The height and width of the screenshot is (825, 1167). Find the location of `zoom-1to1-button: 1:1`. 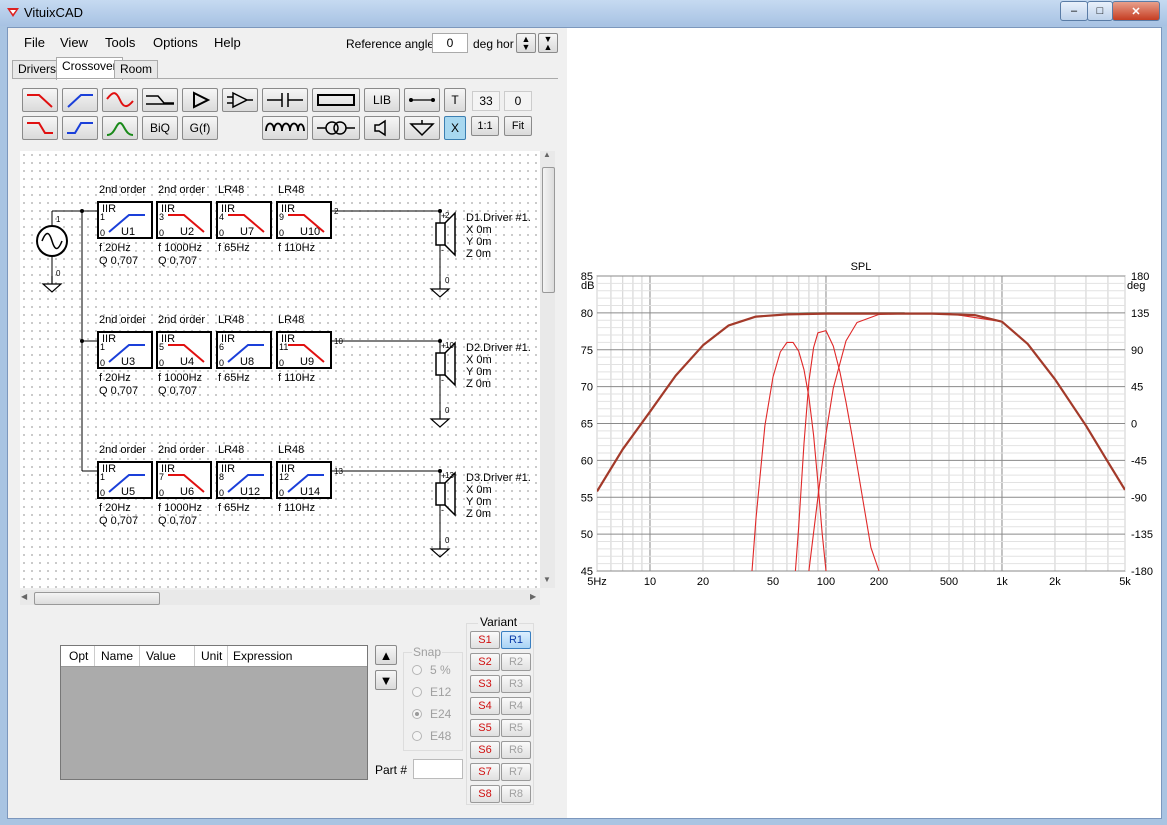

zoom-1to1-button: 1:1 is located at coordinates (485, 126).